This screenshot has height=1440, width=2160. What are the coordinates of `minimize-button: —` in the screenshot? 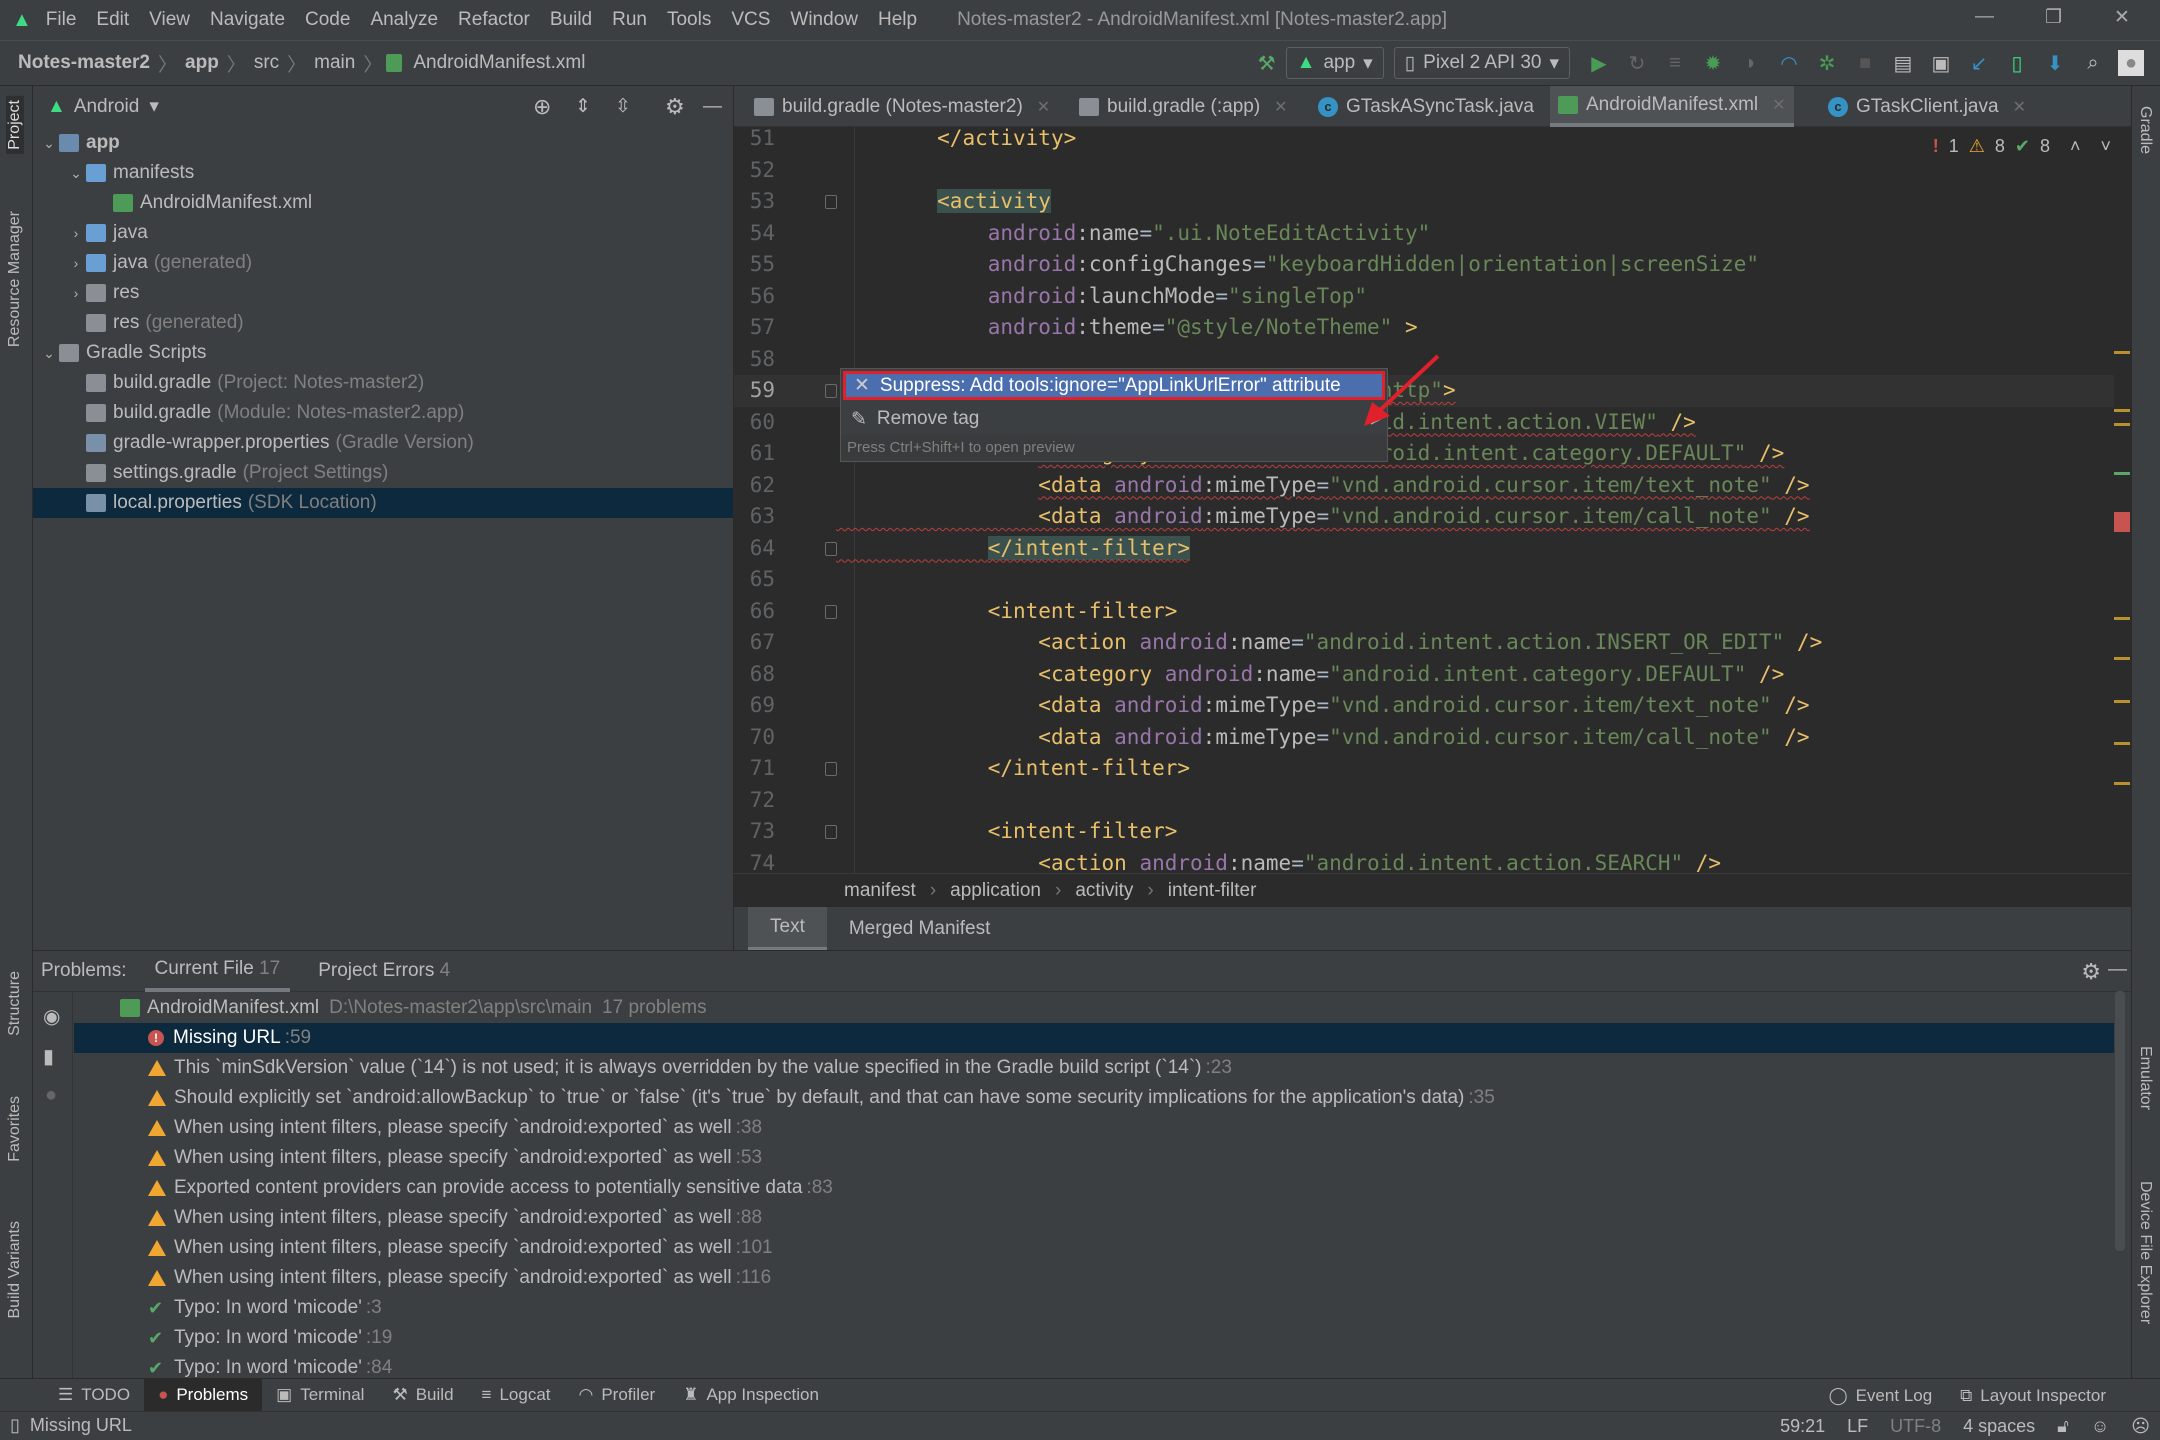 It's located at (1984, 17).